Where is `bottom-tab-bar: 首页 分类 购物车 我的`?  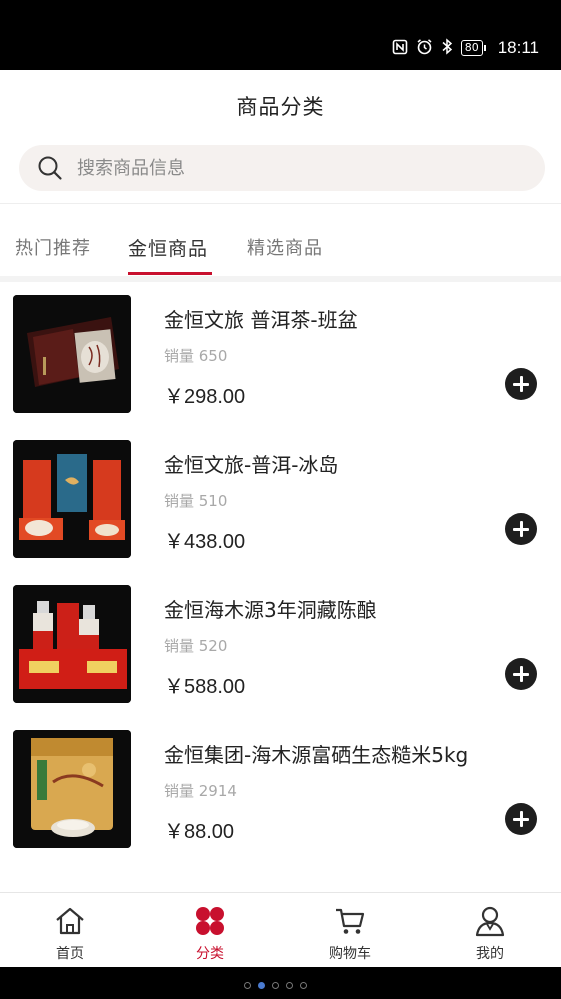
bottom-tab-bar: 首页 分类 购物车 我的 is located at coordinates (280, 929).